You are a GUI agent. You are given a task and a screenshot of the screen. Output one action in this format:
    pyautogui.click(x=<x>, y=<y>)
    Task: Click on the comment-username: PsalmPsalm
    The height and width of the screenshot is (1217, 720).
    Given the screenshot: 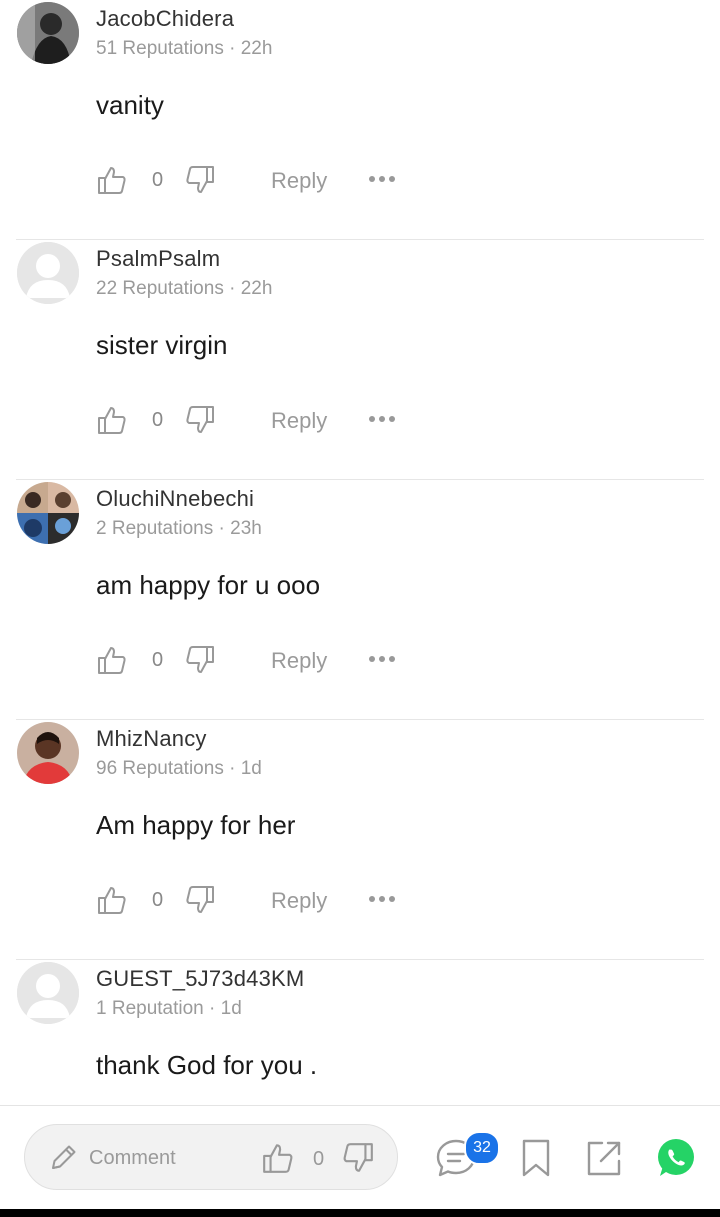 What is the action you would take?
    pyautogui.click(x=158, y=259)
    